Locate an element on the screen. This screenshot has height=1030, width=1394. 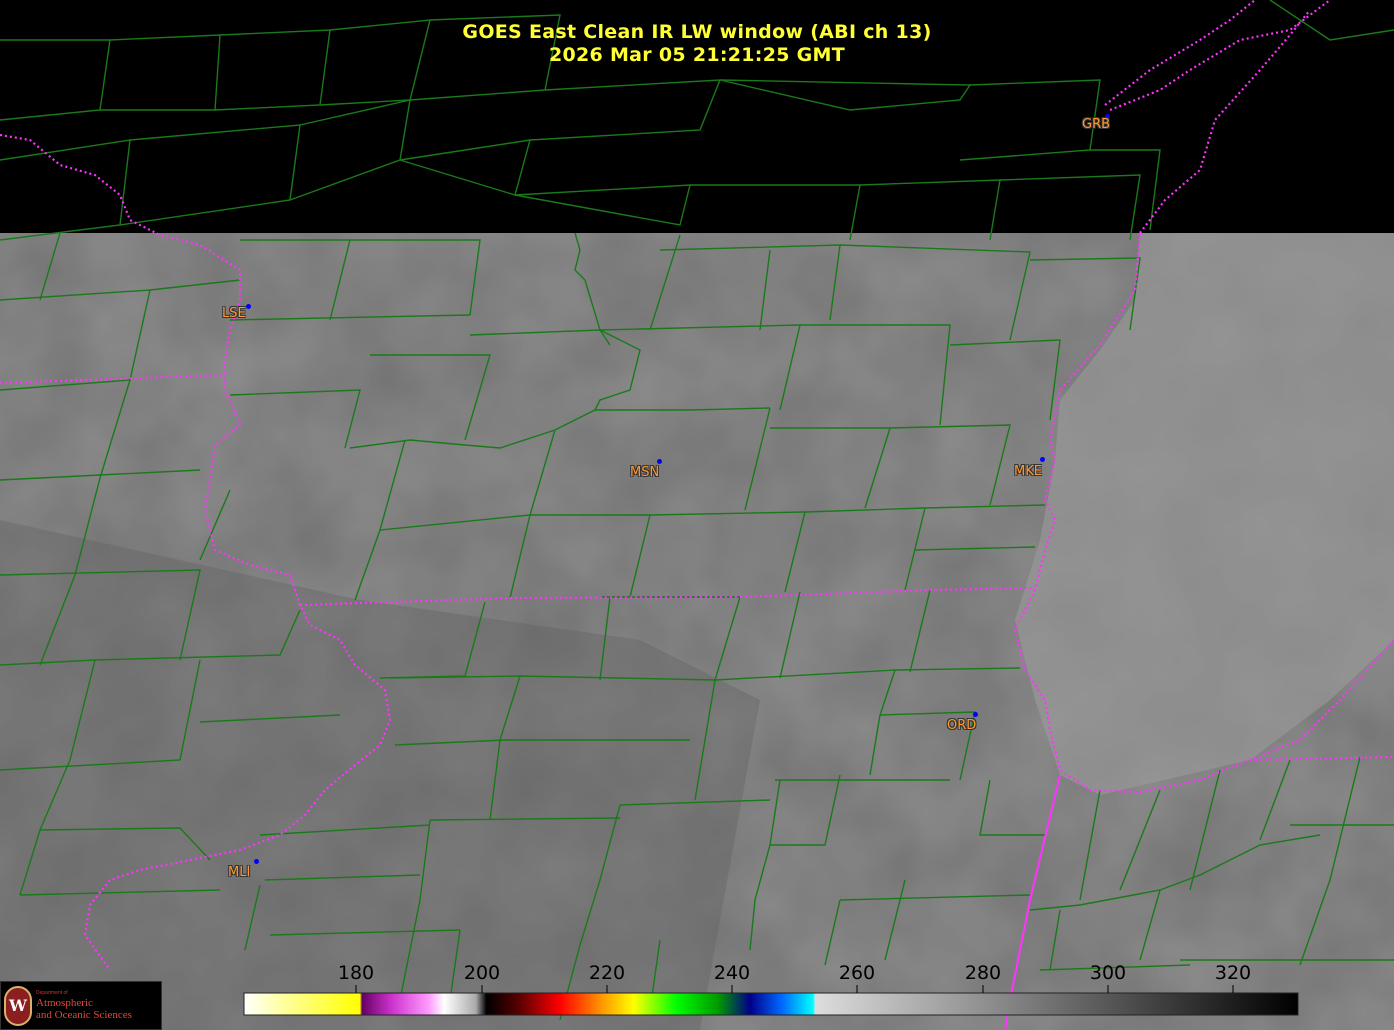
station-label-mli: MLI is located at coordinates (239, 872).